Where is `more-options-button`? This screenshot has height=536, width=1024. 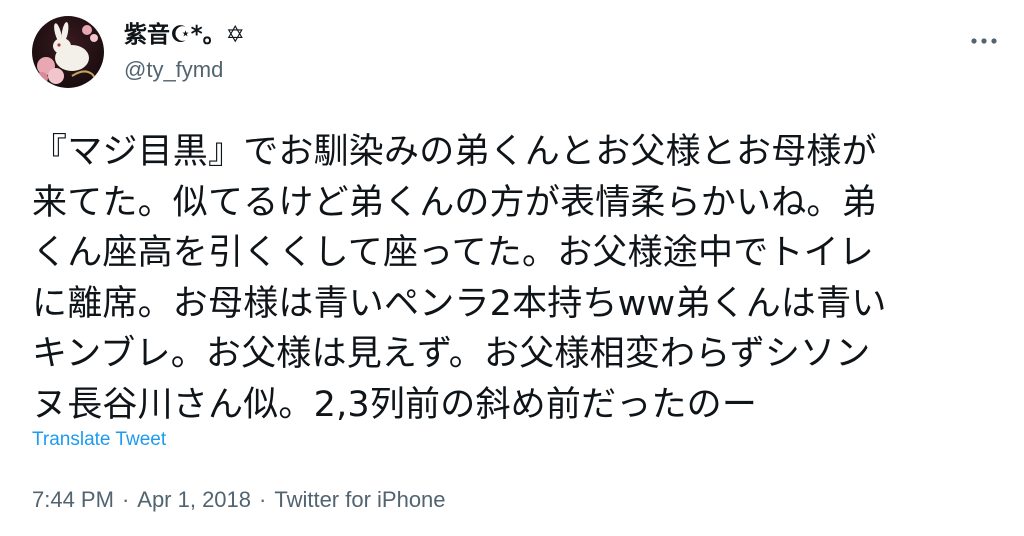
more-options-button is located at coordinates (984, 41).